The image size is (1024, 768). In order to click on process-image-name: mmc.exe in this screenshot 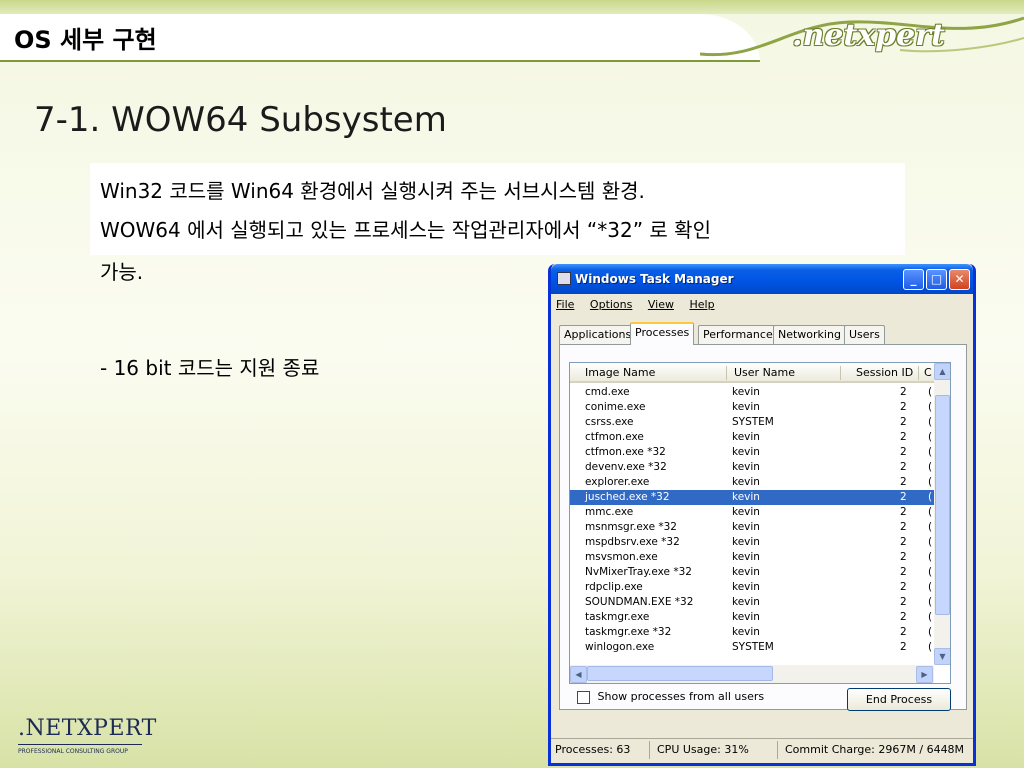, I will do `click(609, 512)`.